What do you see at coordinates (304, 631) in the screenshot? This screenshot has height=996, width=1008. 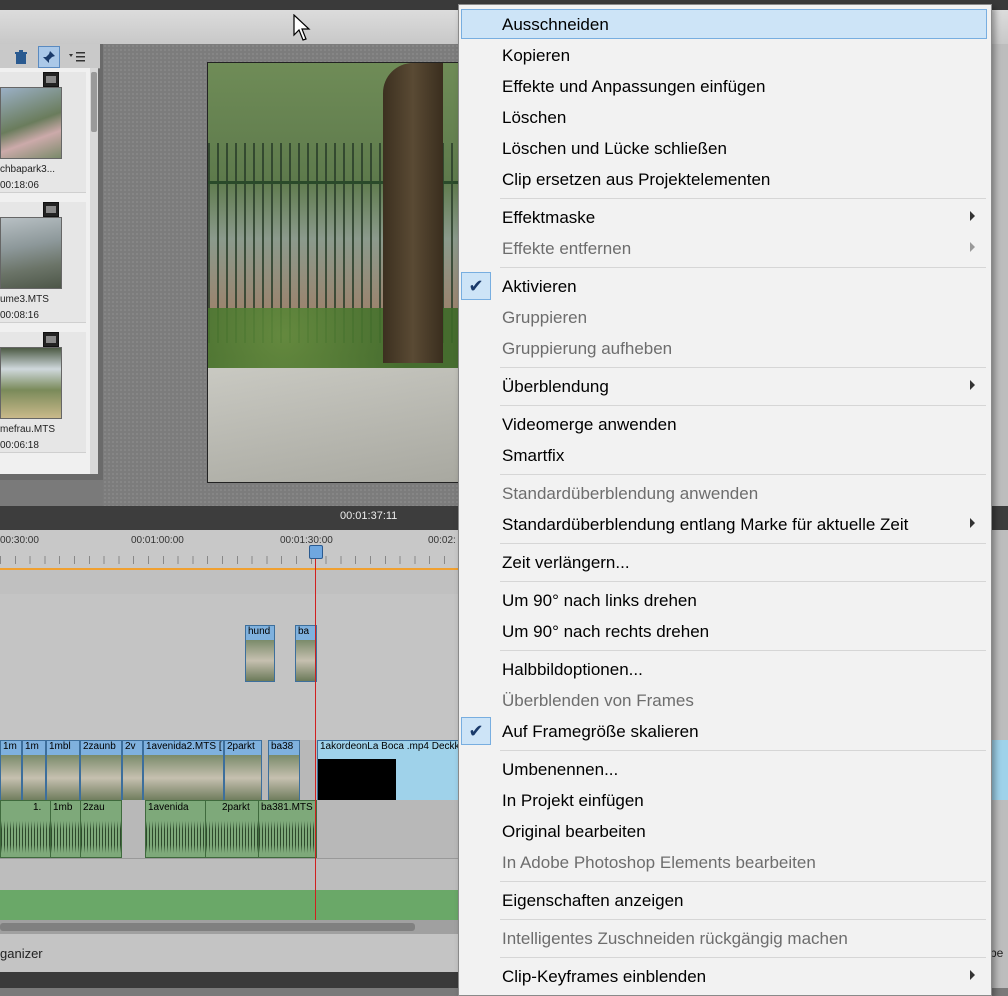 I see `clip-label: ba` at bounding box center [304, 631].